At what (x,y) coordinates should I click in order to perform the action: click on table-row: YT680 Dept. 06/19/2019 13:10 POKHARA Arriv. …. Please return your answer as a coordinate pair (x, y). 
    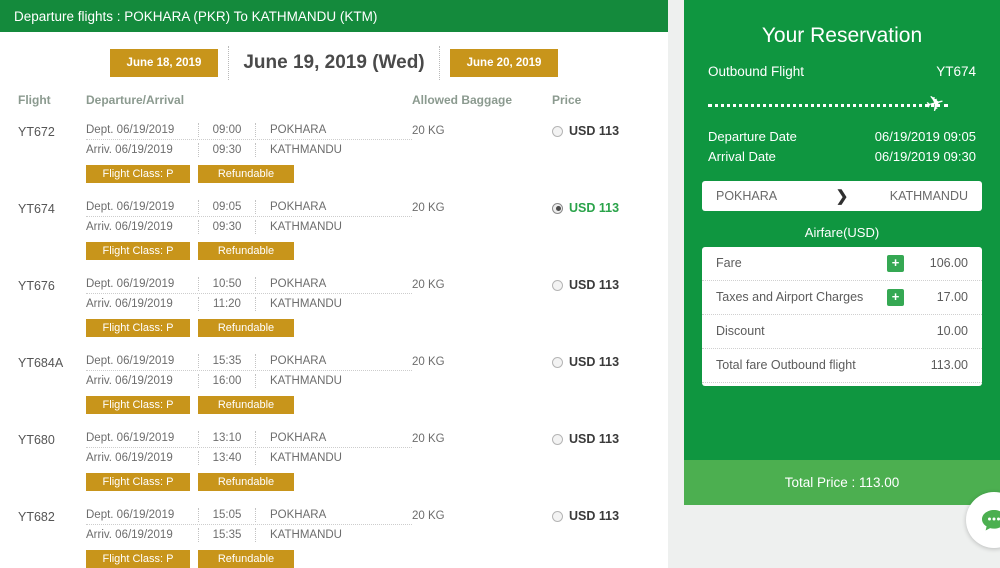
    Looking at the image, I should click on (334, 458).